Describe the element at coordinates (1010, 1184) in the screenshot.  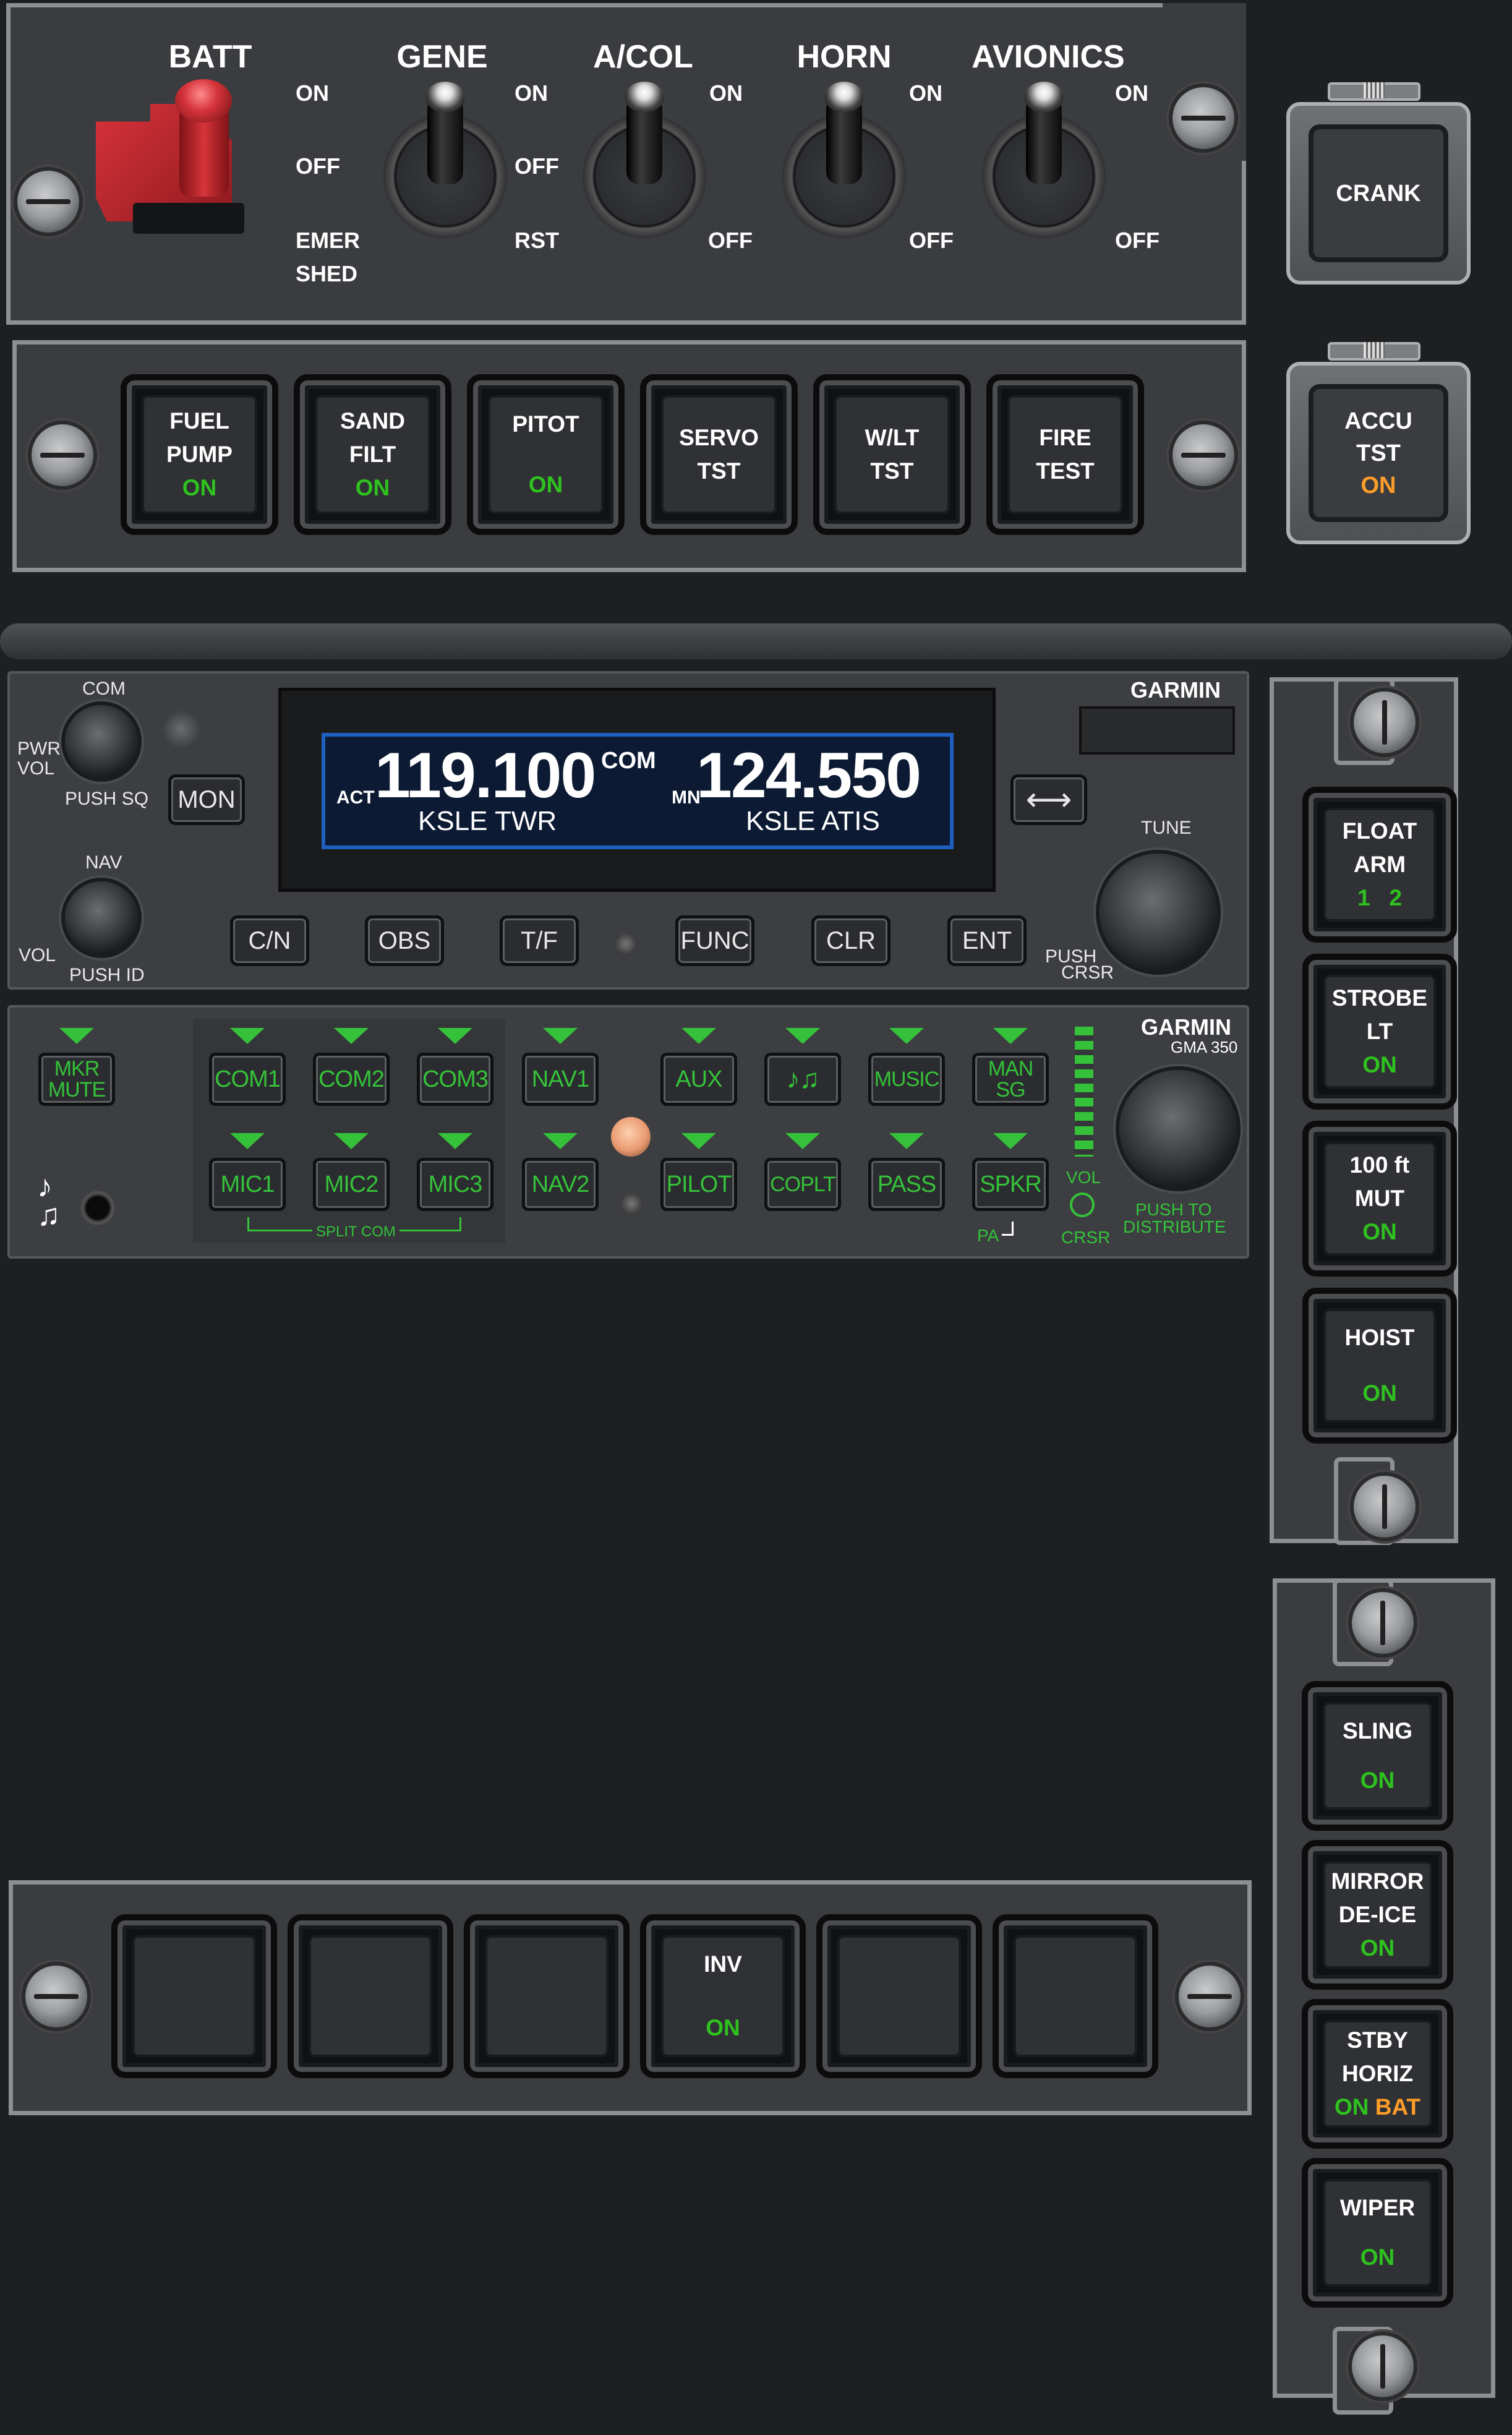
I see `spkr-button: SPKR` at that location.